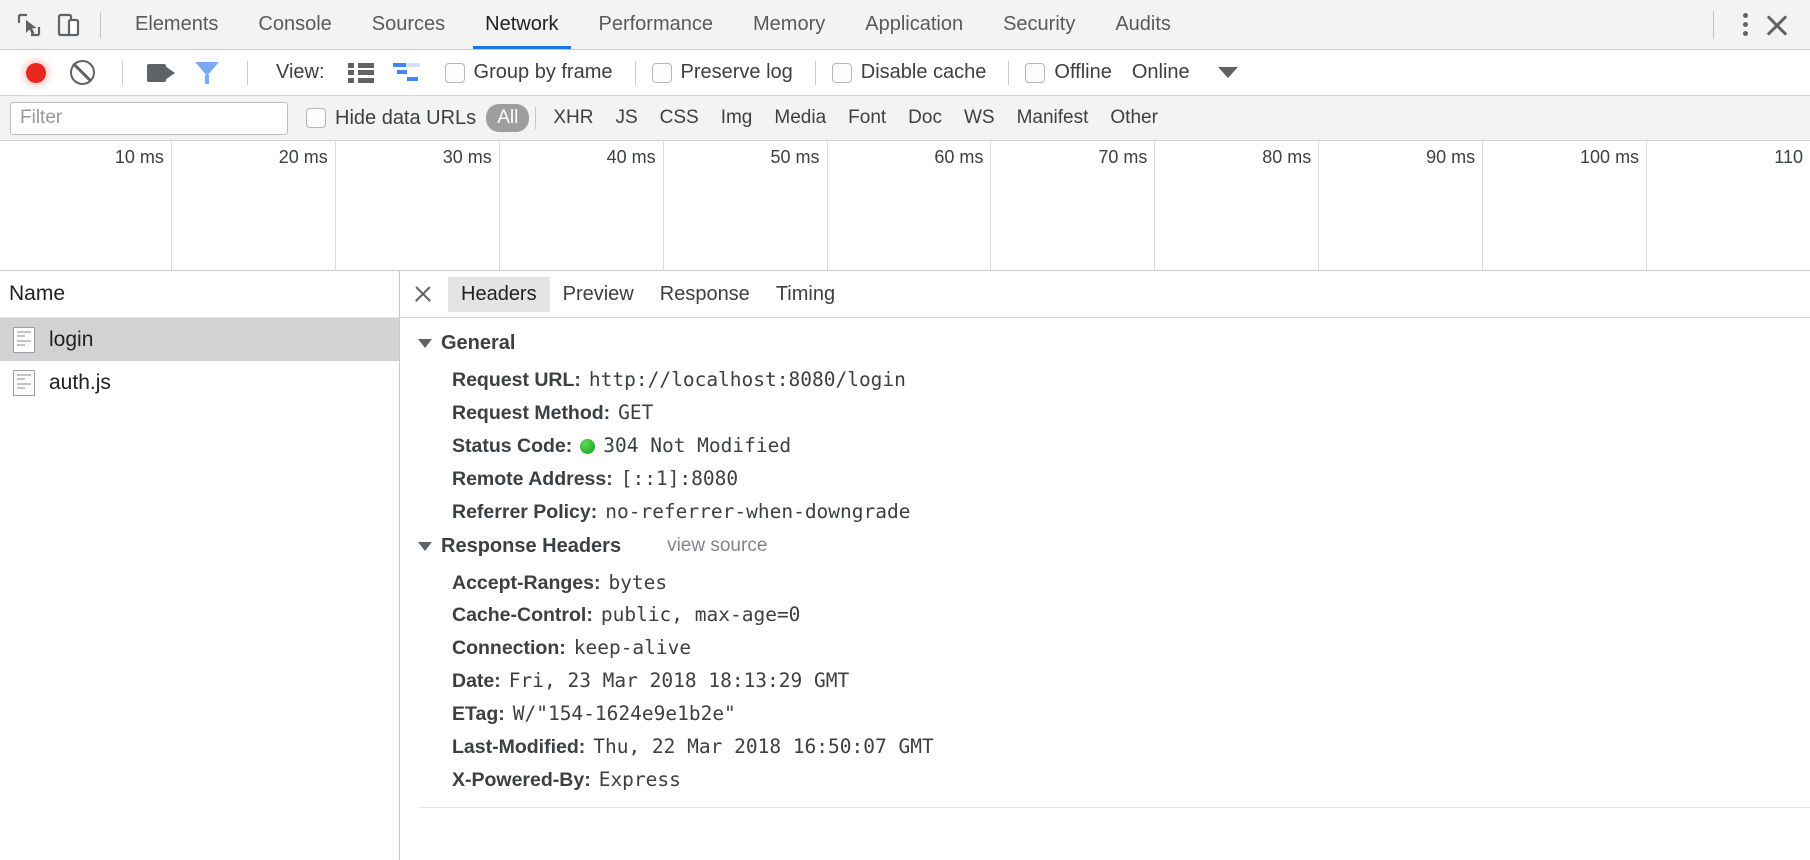  I want to click on filter-img: Img, so click(737, 118).